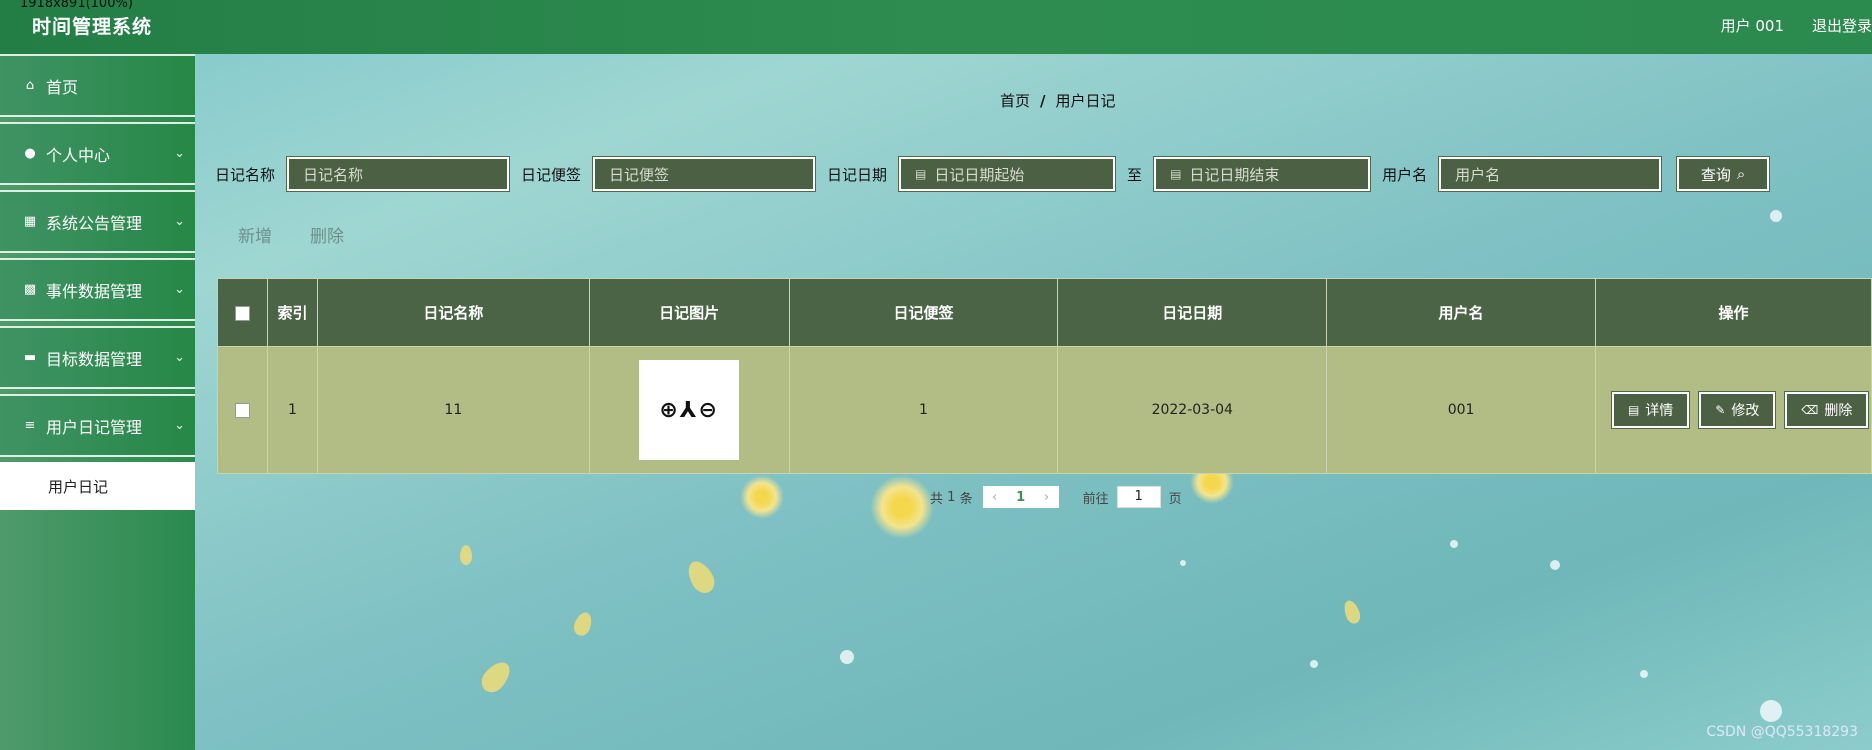  What do you see at coordinates (551, 174) in the screenshot?
I see `diary-note-label: 日记便签` at bounding box center [551, 174].